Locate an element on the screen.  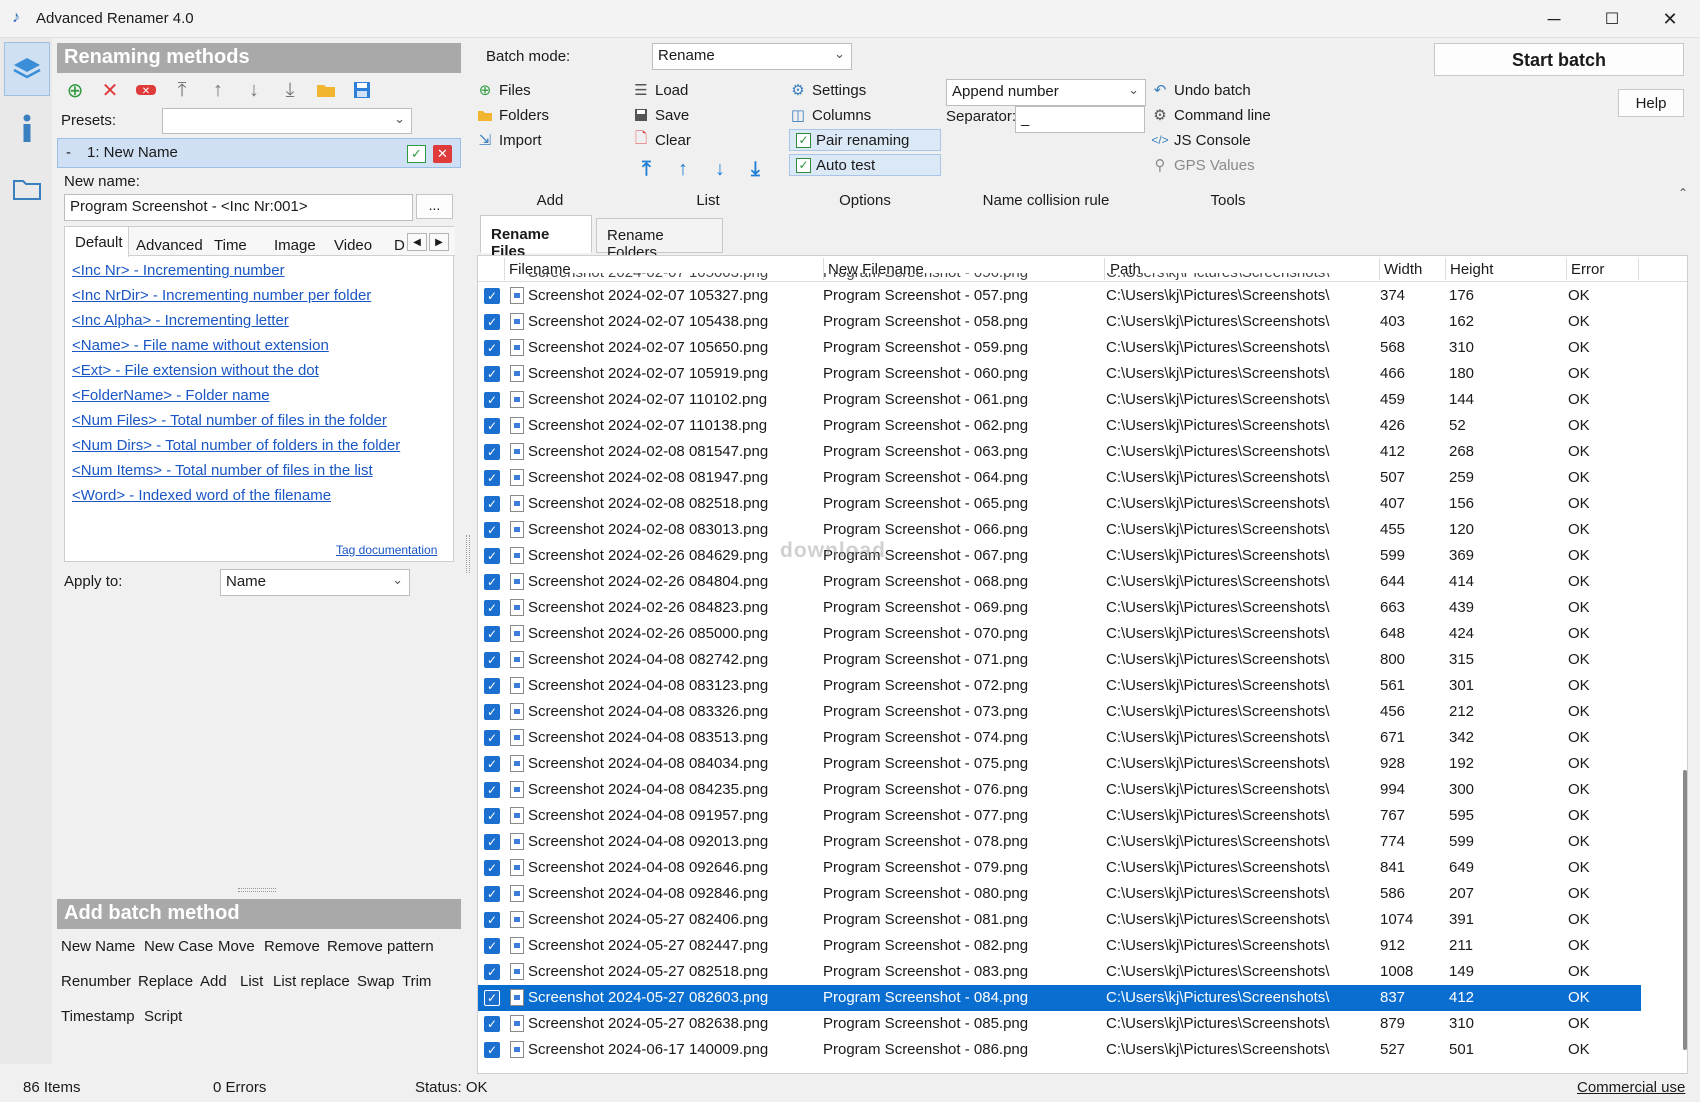
batch-method-list-replace: List replace is located at coordinates (311, 981).